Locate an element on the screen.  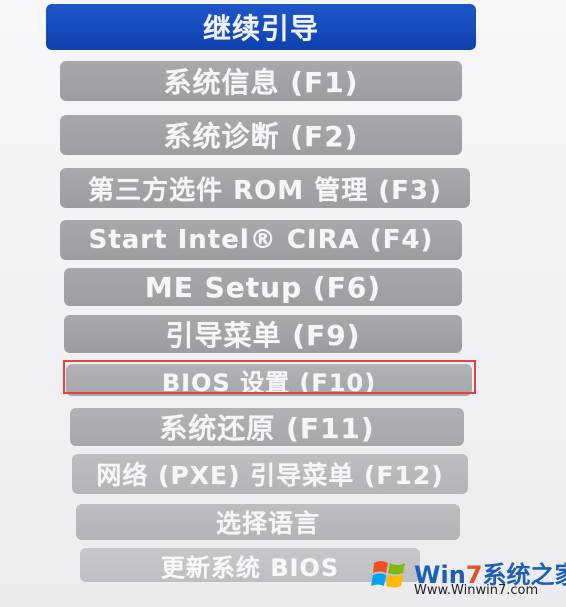
menu-item-label: 系统诊断 (F2) is located at coordinates (261, 136).